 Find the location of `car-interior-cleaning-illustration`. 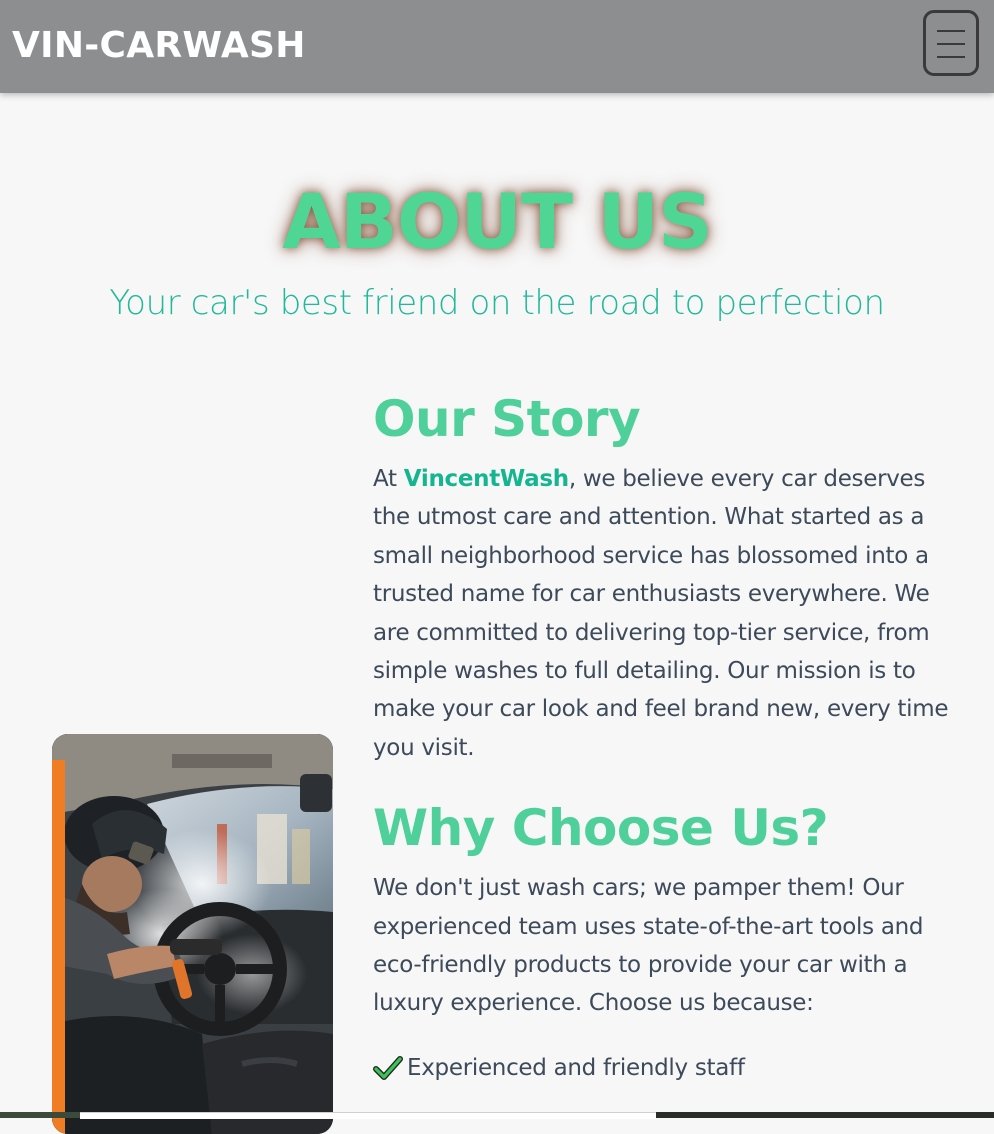

car-interior-cleaning-illustration is located at coordinates (192, 934).